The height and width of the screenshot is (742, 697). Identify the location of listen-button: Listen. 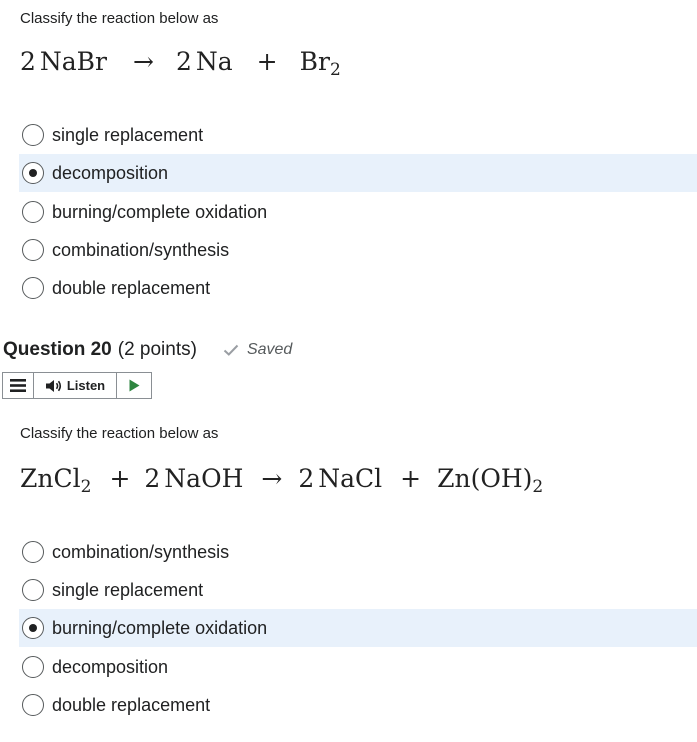
(75, 385).